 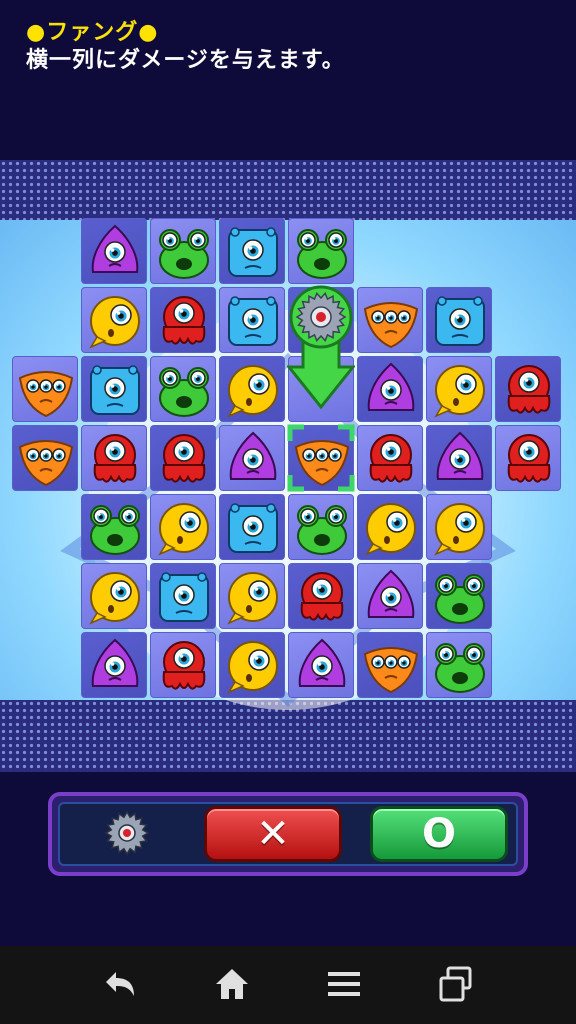 I want to click on home-icon, so click(x=232, y=984).